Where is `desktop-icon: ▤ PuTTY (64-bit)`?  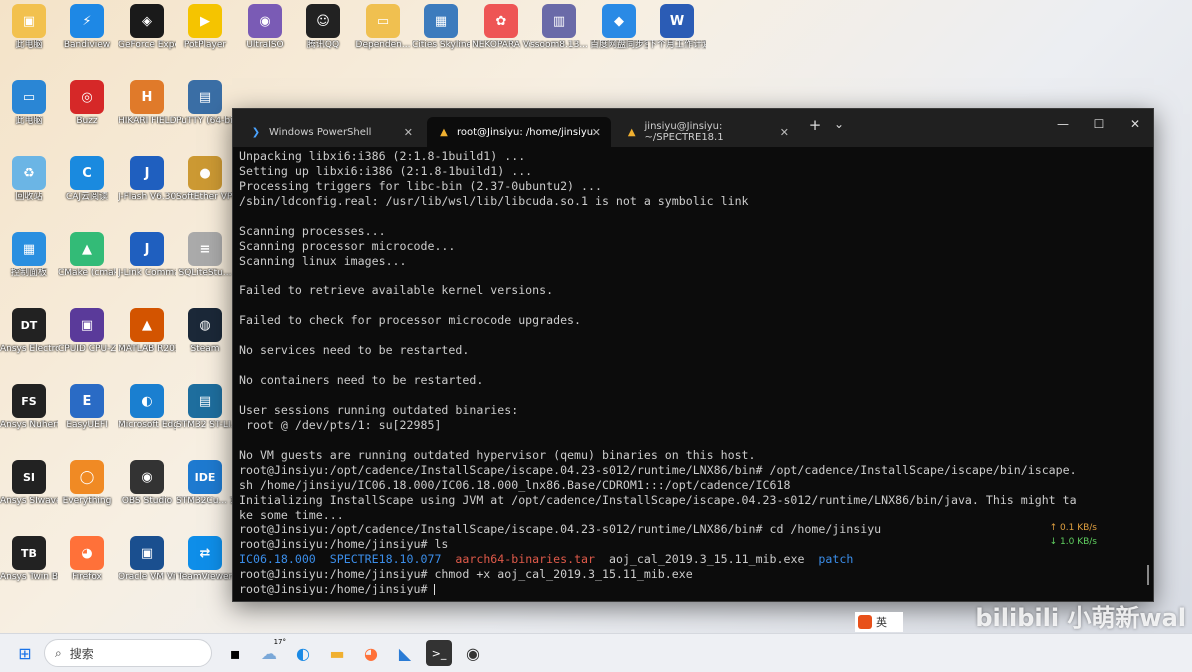 desktop-icon: ▤ PuTTY (64-bit) is located at coordinates (205, 113).